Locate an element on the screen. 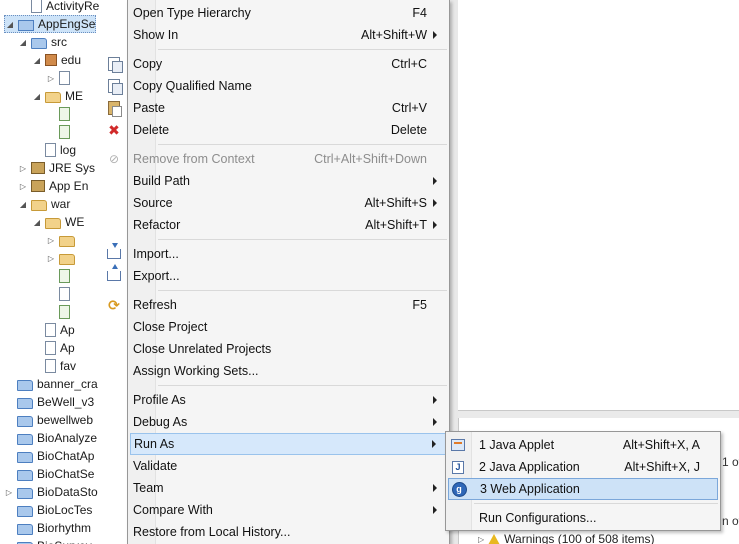 This screenshot has width=739, height=544. menu-item-copy-qualified-name: Copy Qualified Name is located at coordinates (277, 86).